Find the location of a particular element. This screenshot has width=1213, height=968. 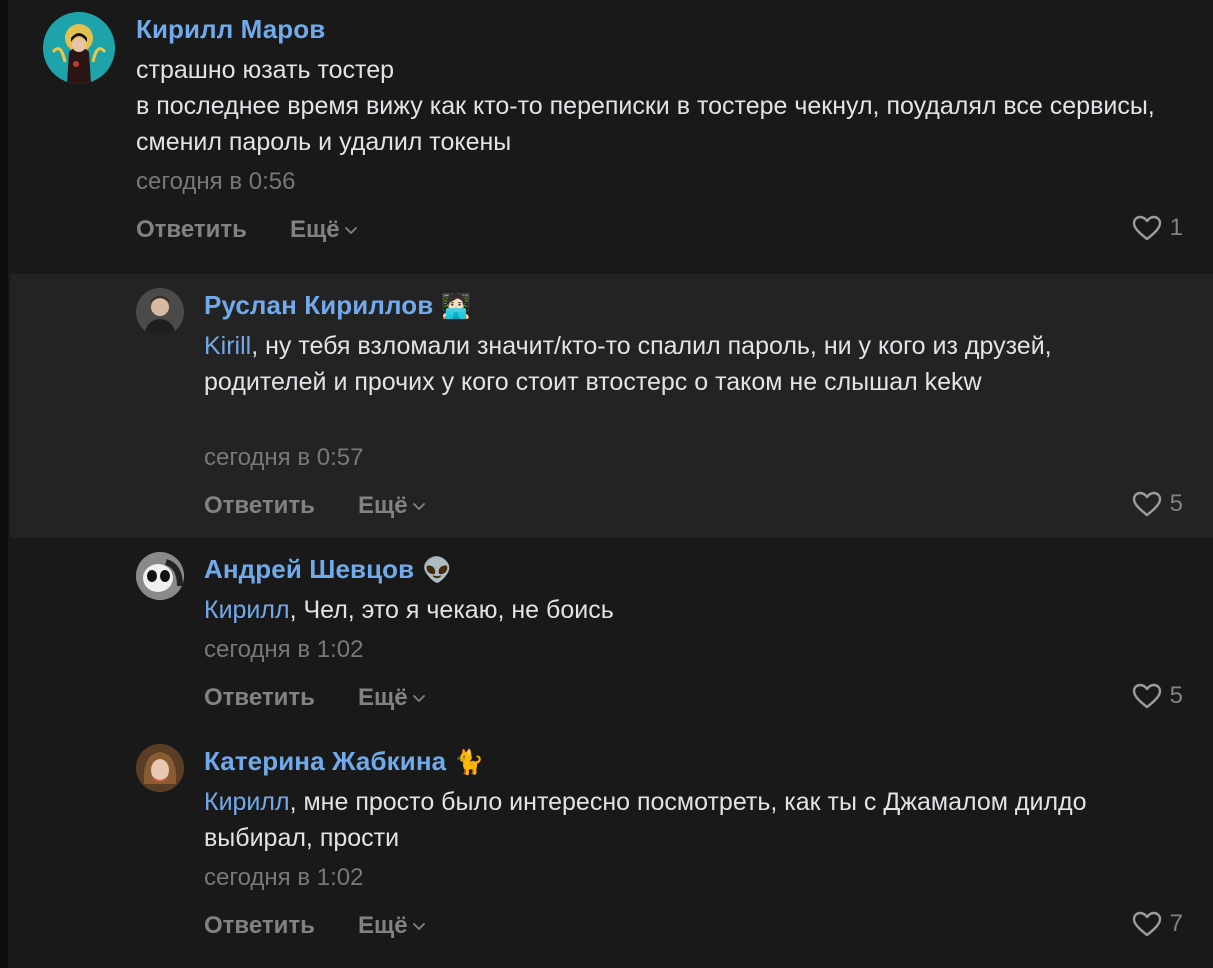

author-emoji: 🐈 is located at coordinates (469, 762).